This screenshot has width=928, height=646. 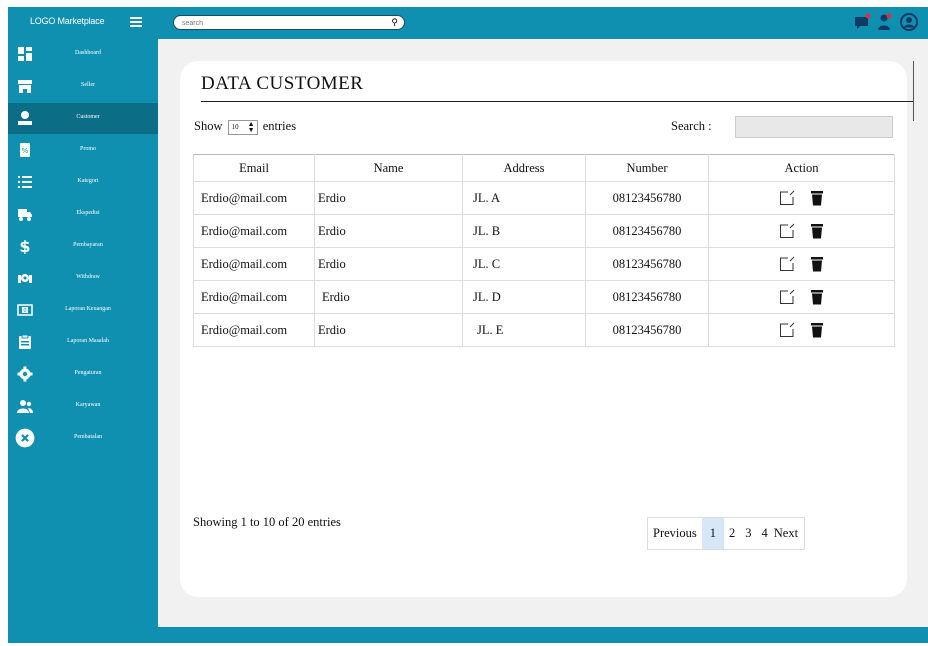 What do you see at coordinates (524, 231) in the screenshot?
I see `cell-address: JL. B` at bounding box center [524, 231].